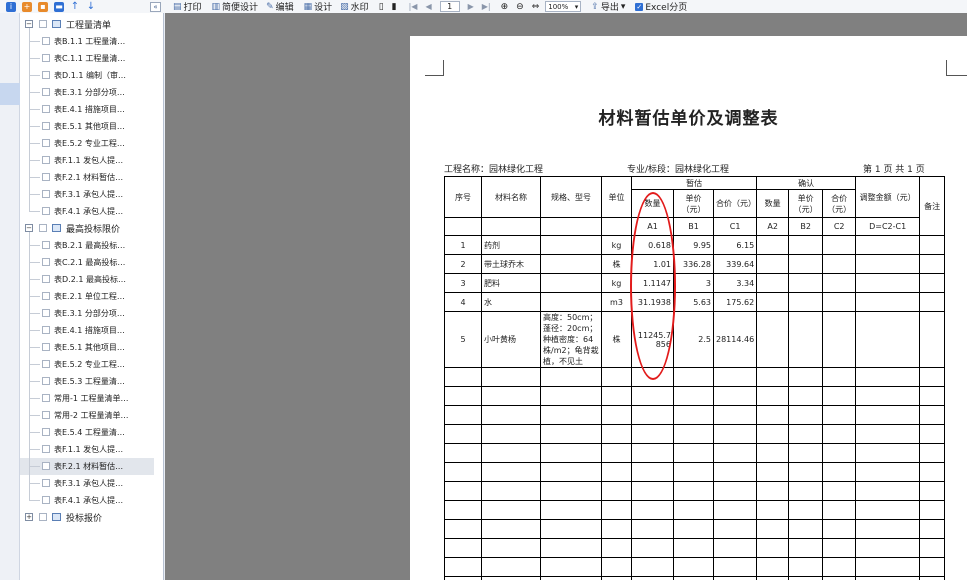  I want to click on header-adjust: 调整金额（元）, so click(888, 197).